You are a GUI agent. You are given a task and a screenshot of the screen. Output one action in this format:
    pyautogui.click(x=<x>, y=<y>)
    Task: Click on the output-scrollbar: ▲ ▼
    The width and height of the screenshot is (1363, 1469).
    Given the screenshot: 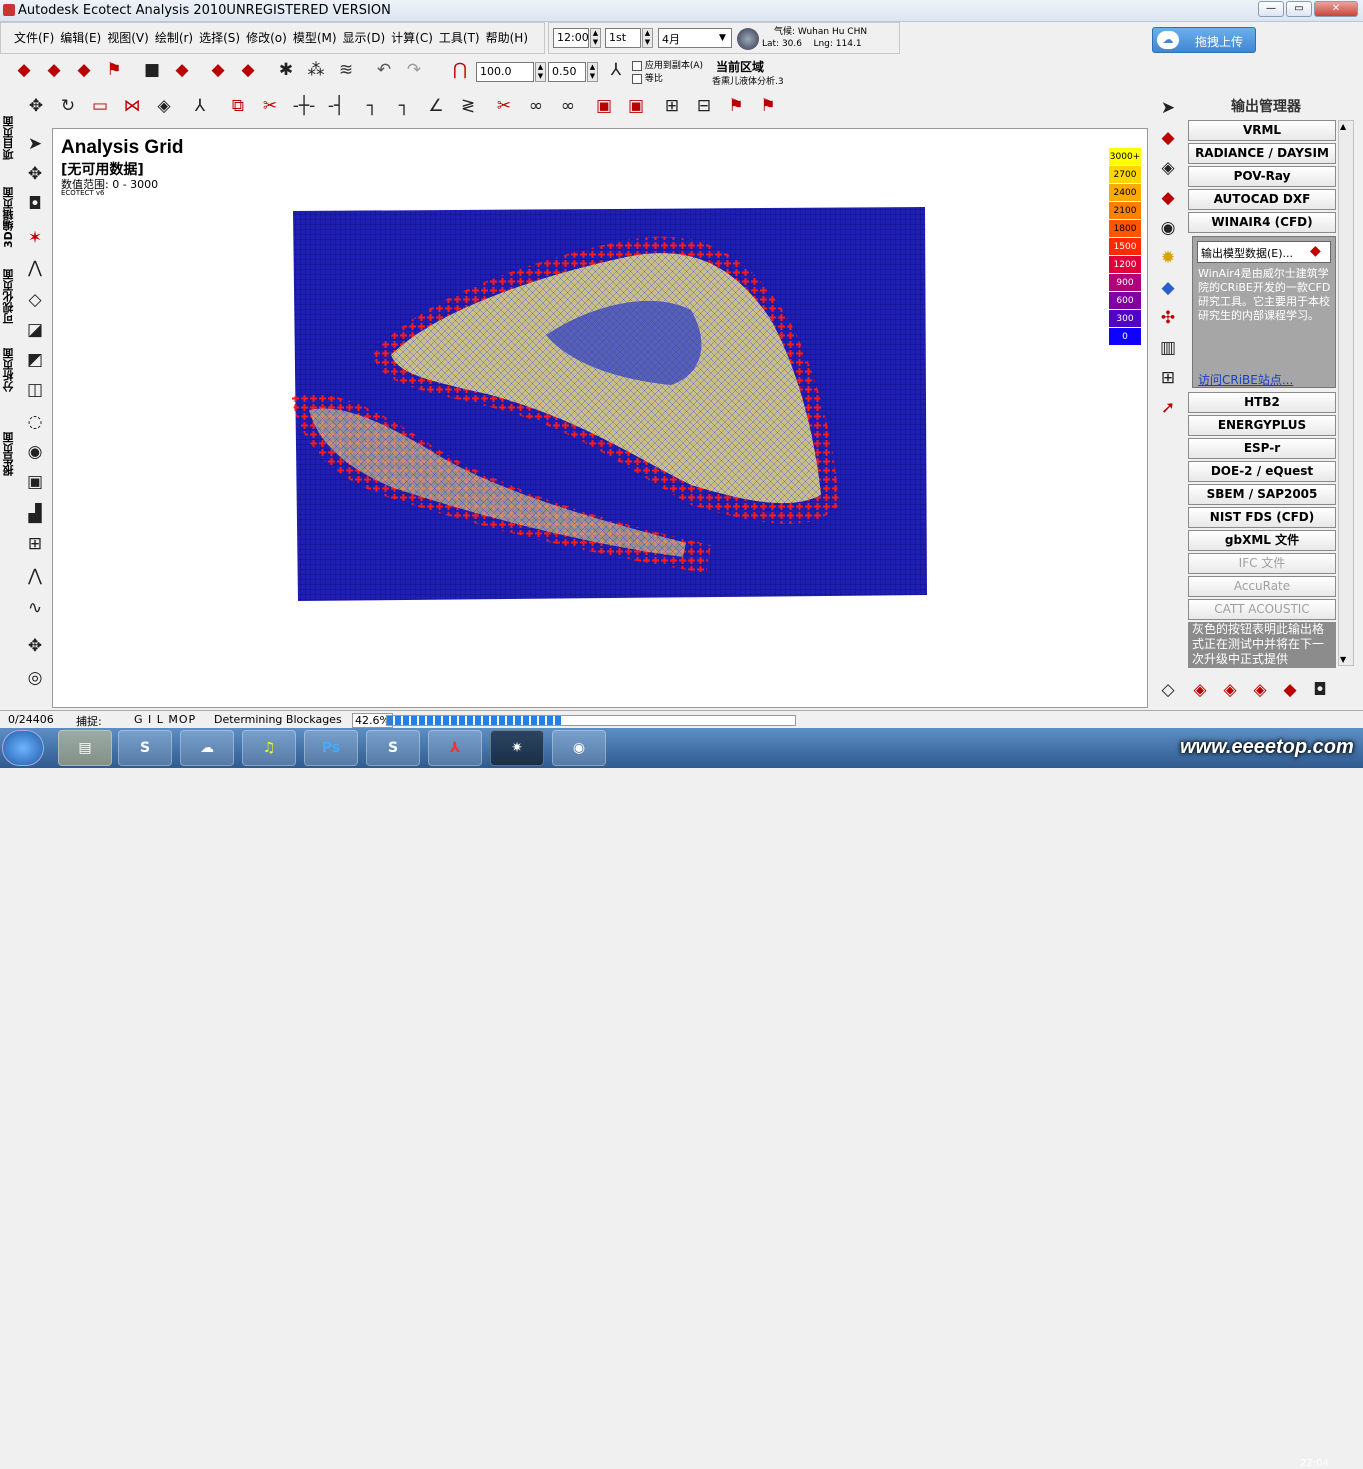 What is the action you would take?
    pyautogui.click(x=1346, y=393)
    